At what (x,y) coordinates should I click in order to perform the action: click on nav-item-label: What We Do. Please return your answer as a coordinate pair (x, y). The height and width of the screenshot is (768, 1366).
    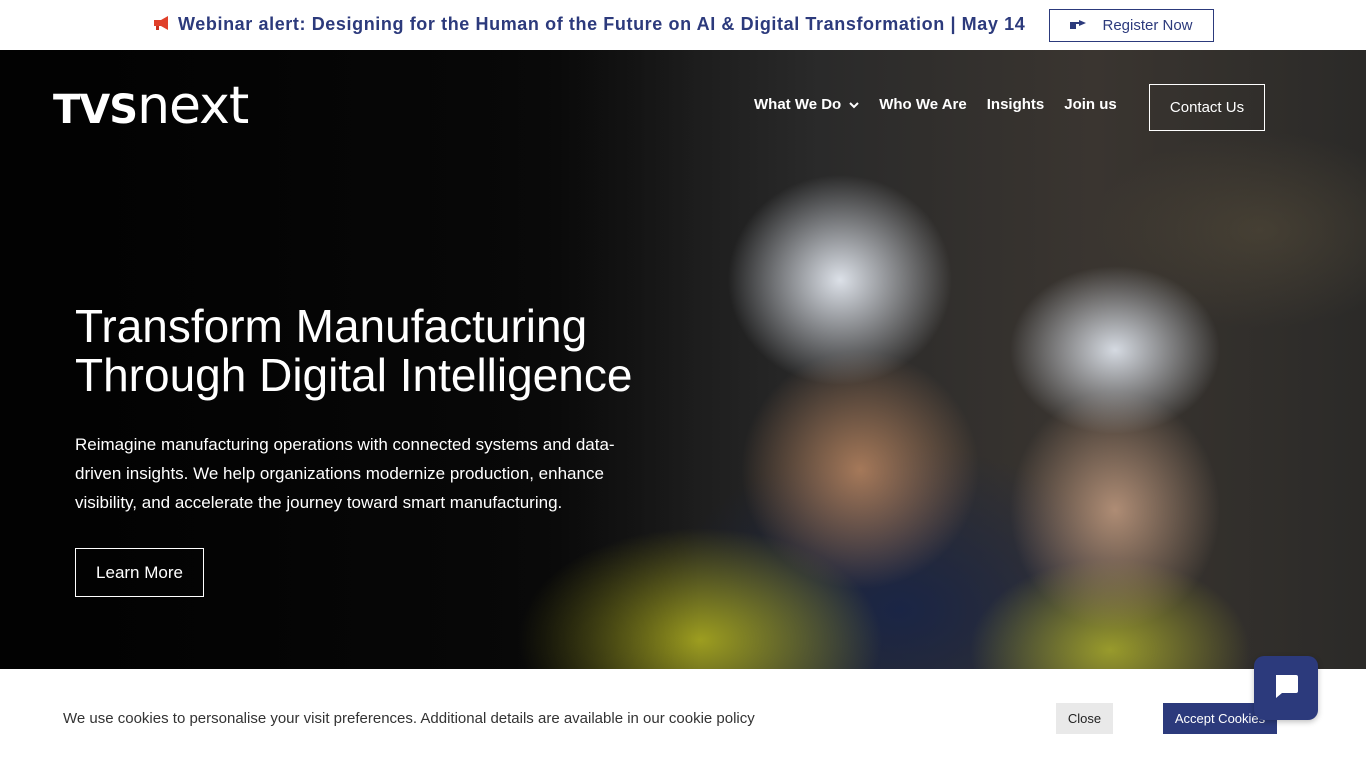
    Looking at the image, I should click on (798, 104).